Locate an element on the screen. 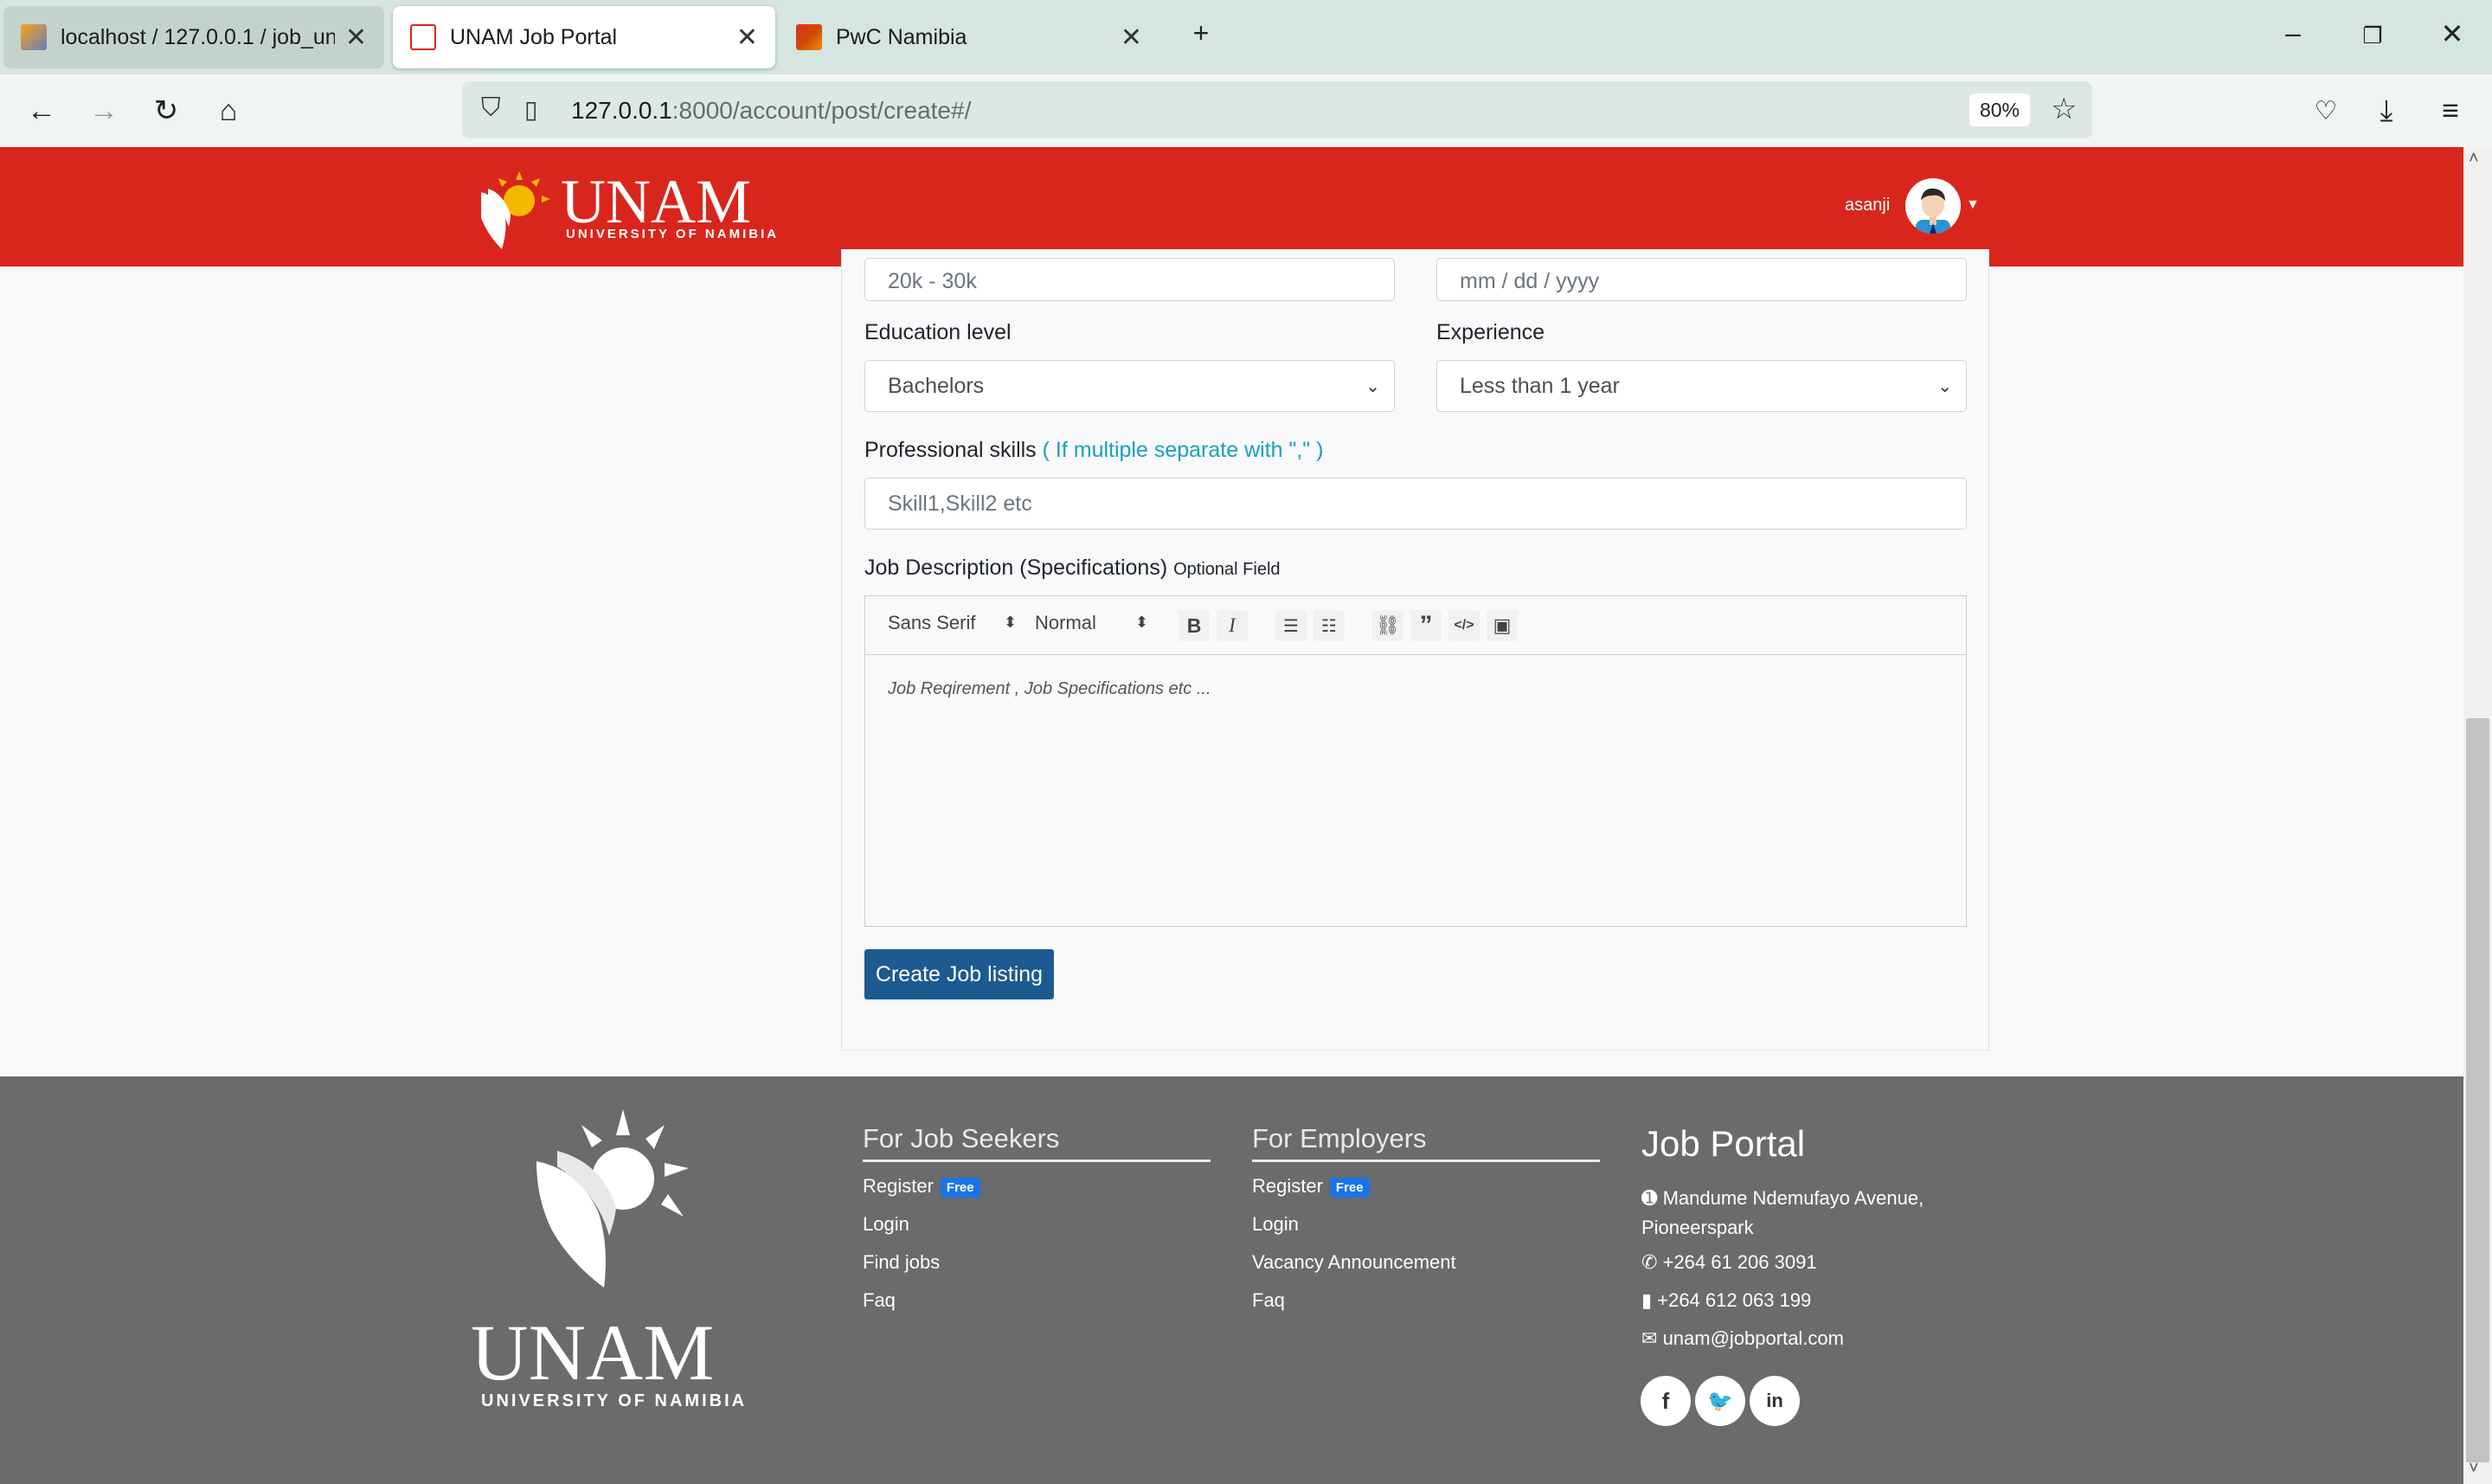 Image resolution: width=2492 pixels, height=1484 pixels. mobile-line: ▮ +264 612 063 199 is located at coordinates (1726, 1300).